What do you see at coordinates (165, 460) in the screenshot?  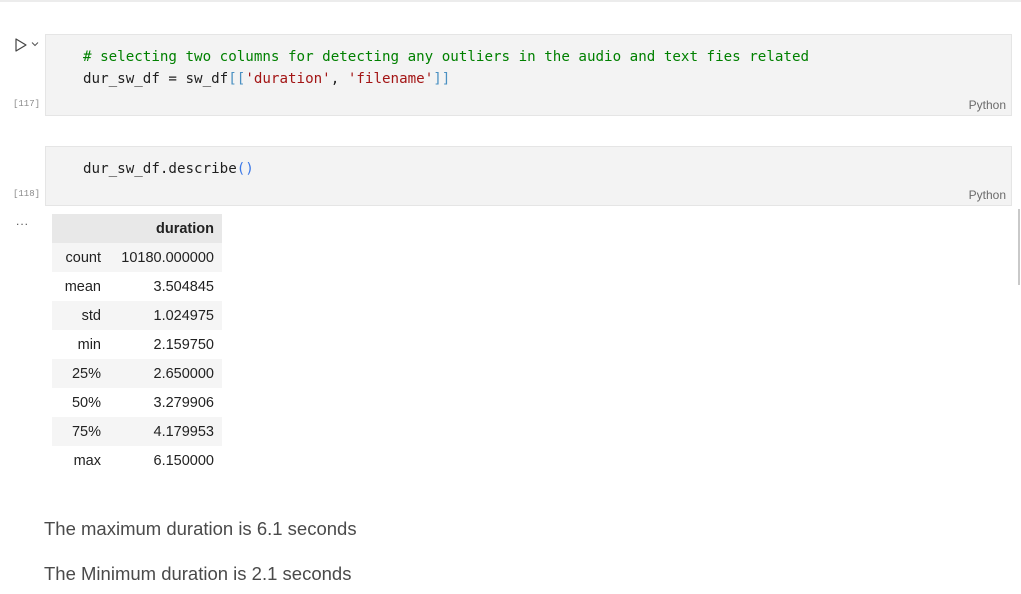 I see `cell-value: 6.150000` at bounding box center [165, 460].